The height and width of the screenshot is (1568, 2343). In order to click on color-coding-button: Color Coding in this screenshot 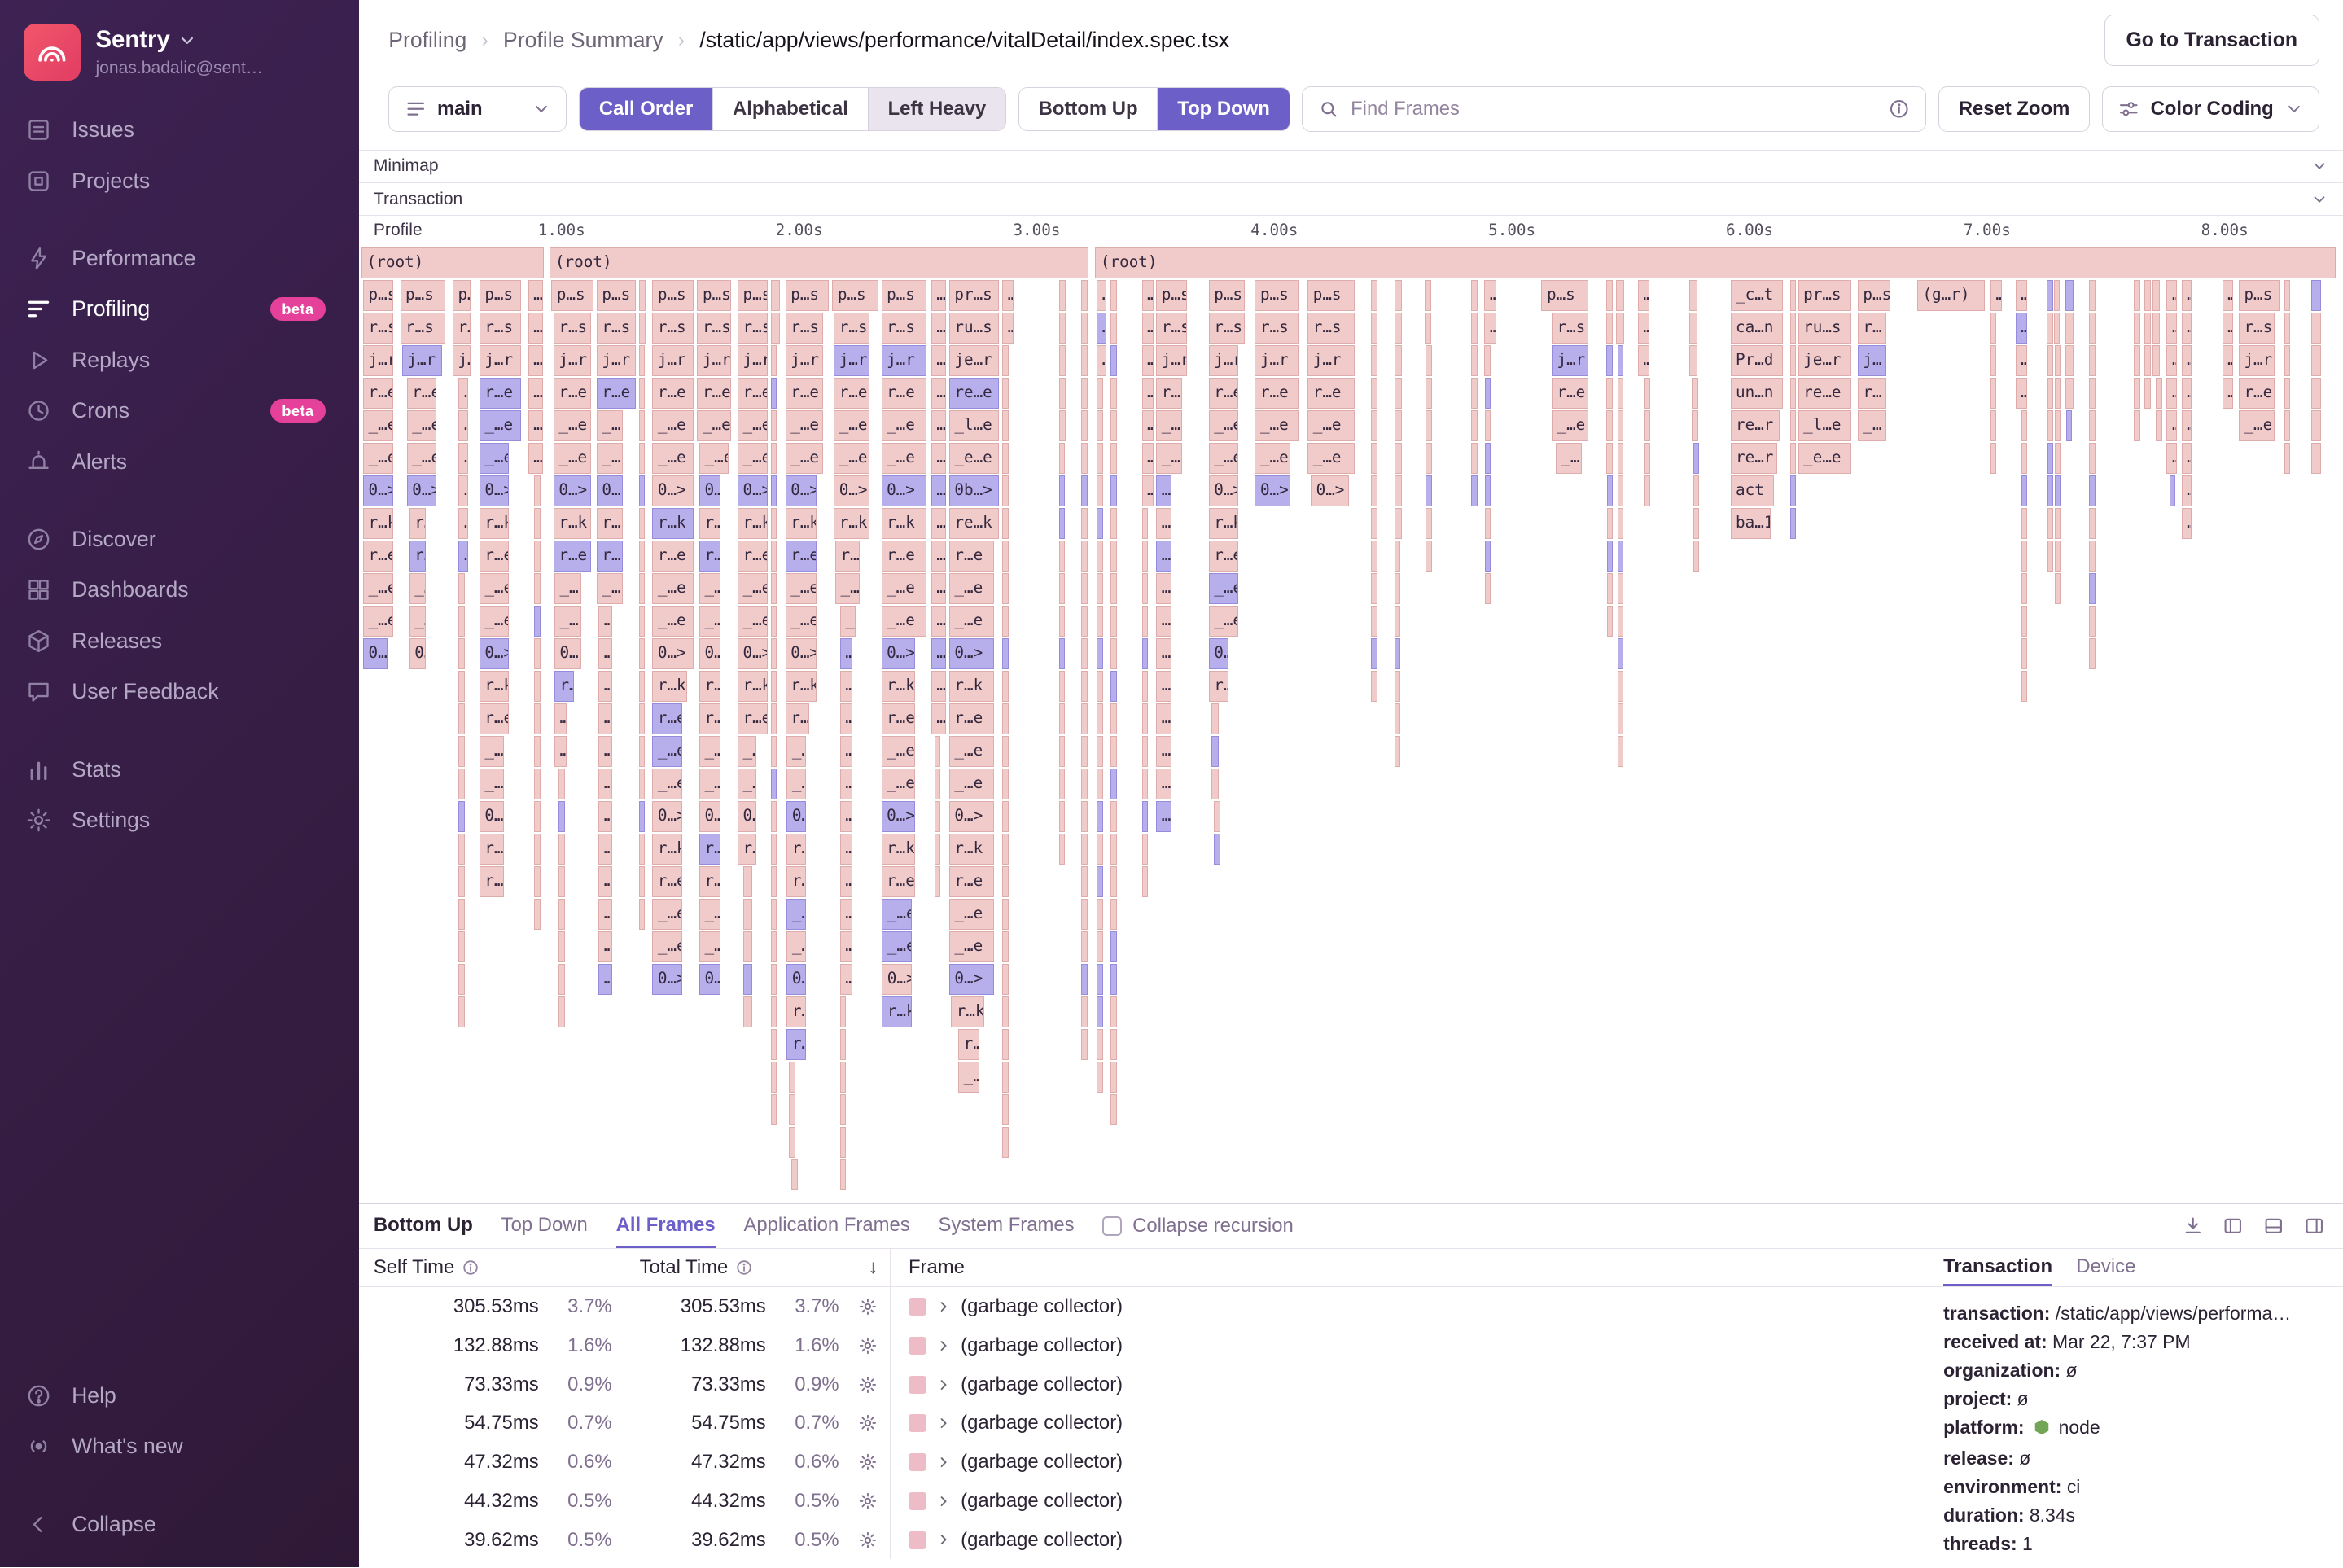, I will do `click(2210, 109)`.